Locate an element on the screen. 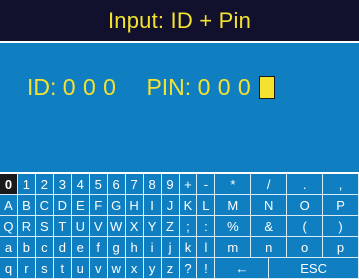 Image resolution: width=359 pixels, height=279 pixels. key-3-4: e is located at coordinates (80, 247).